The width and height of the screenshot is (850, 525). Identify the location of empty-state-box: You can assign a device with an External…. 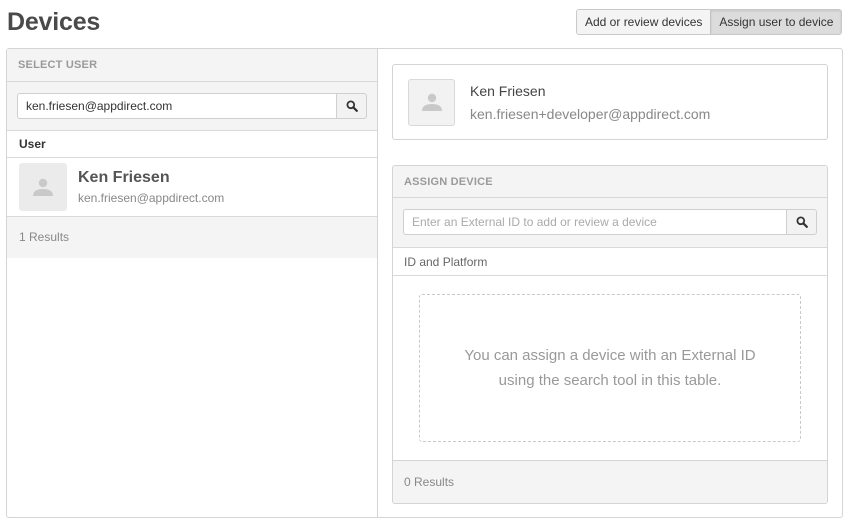
(610, 368).